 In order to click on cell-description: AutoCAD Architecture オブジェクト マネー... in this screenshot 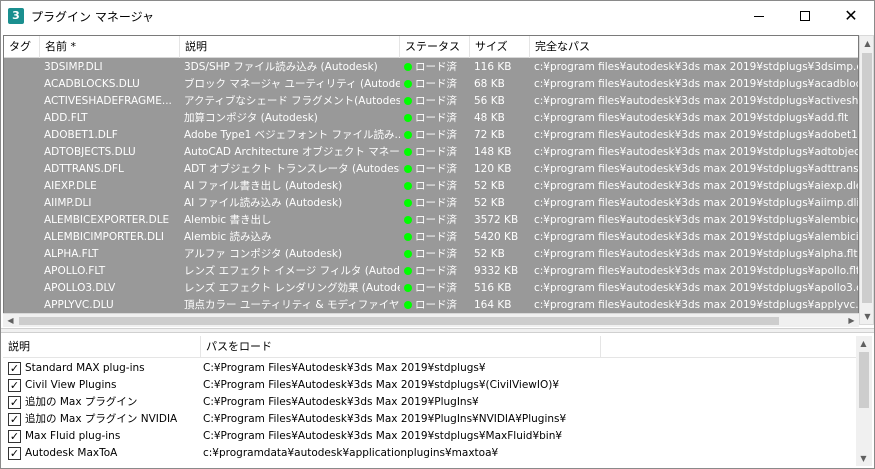, I will do `click(292, 152)`.